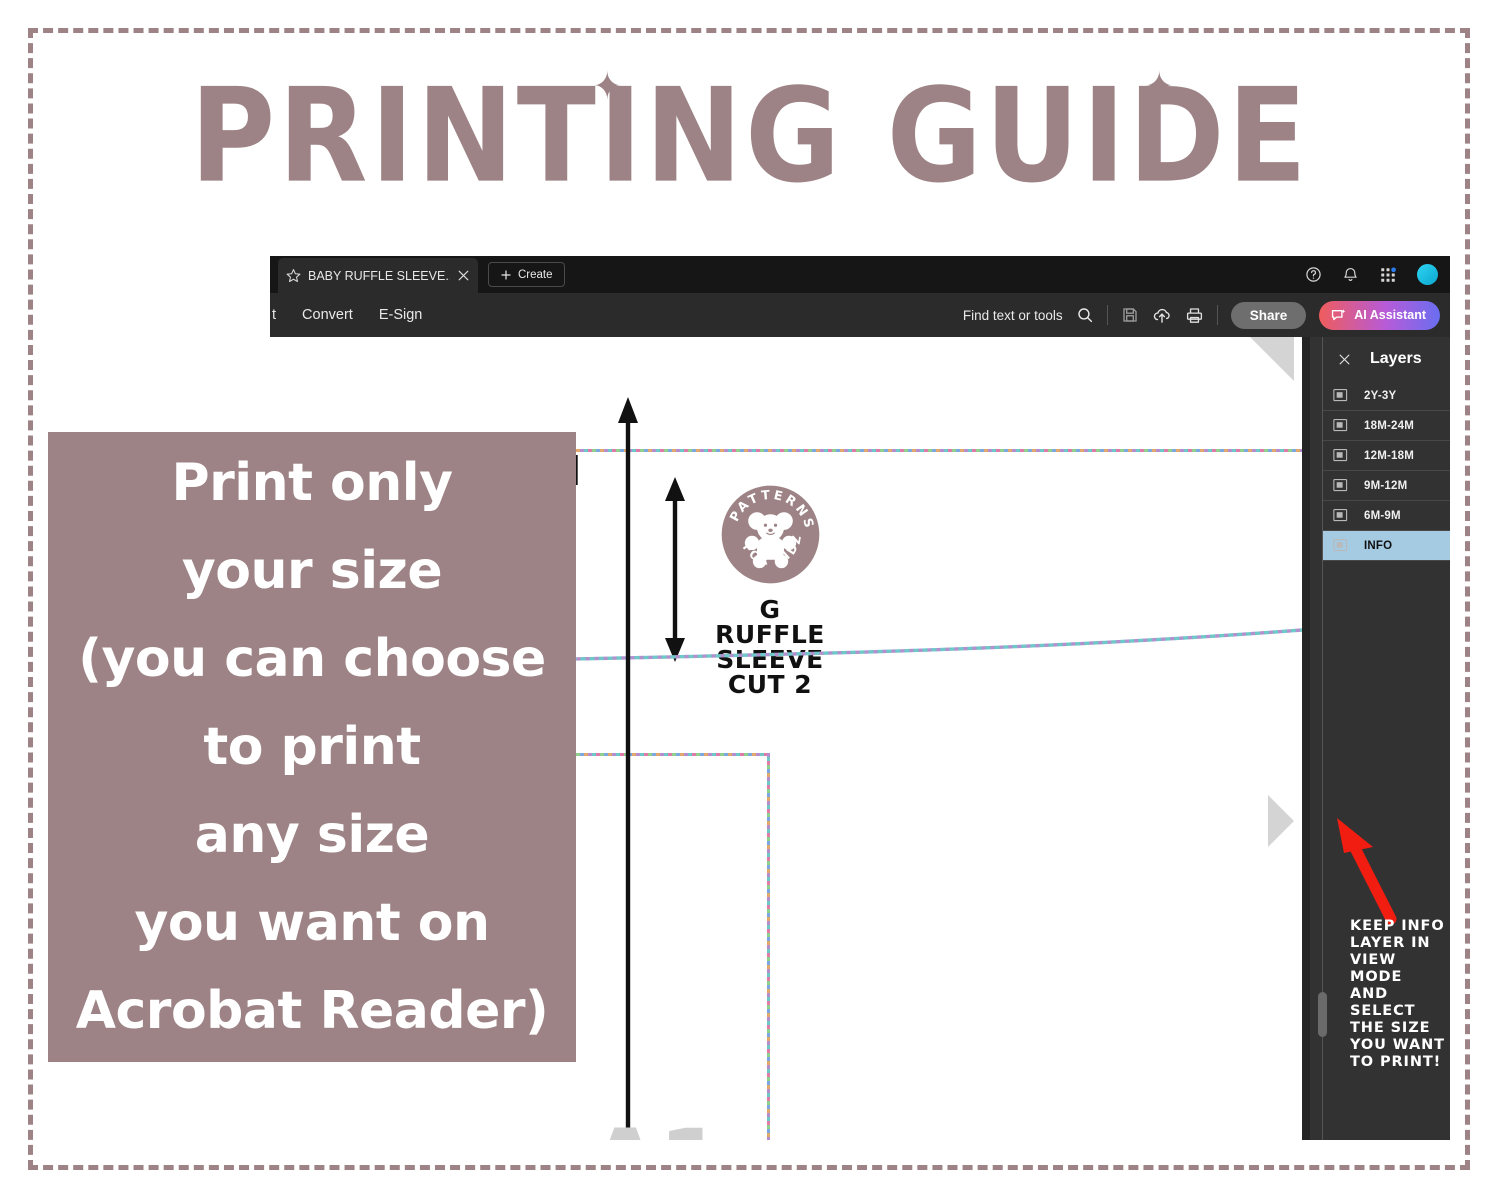  What do you see at coordinates (1338, 315) in the screenshot?
I see `ai-sparkle-icon` at bounding box center [1338, 315].